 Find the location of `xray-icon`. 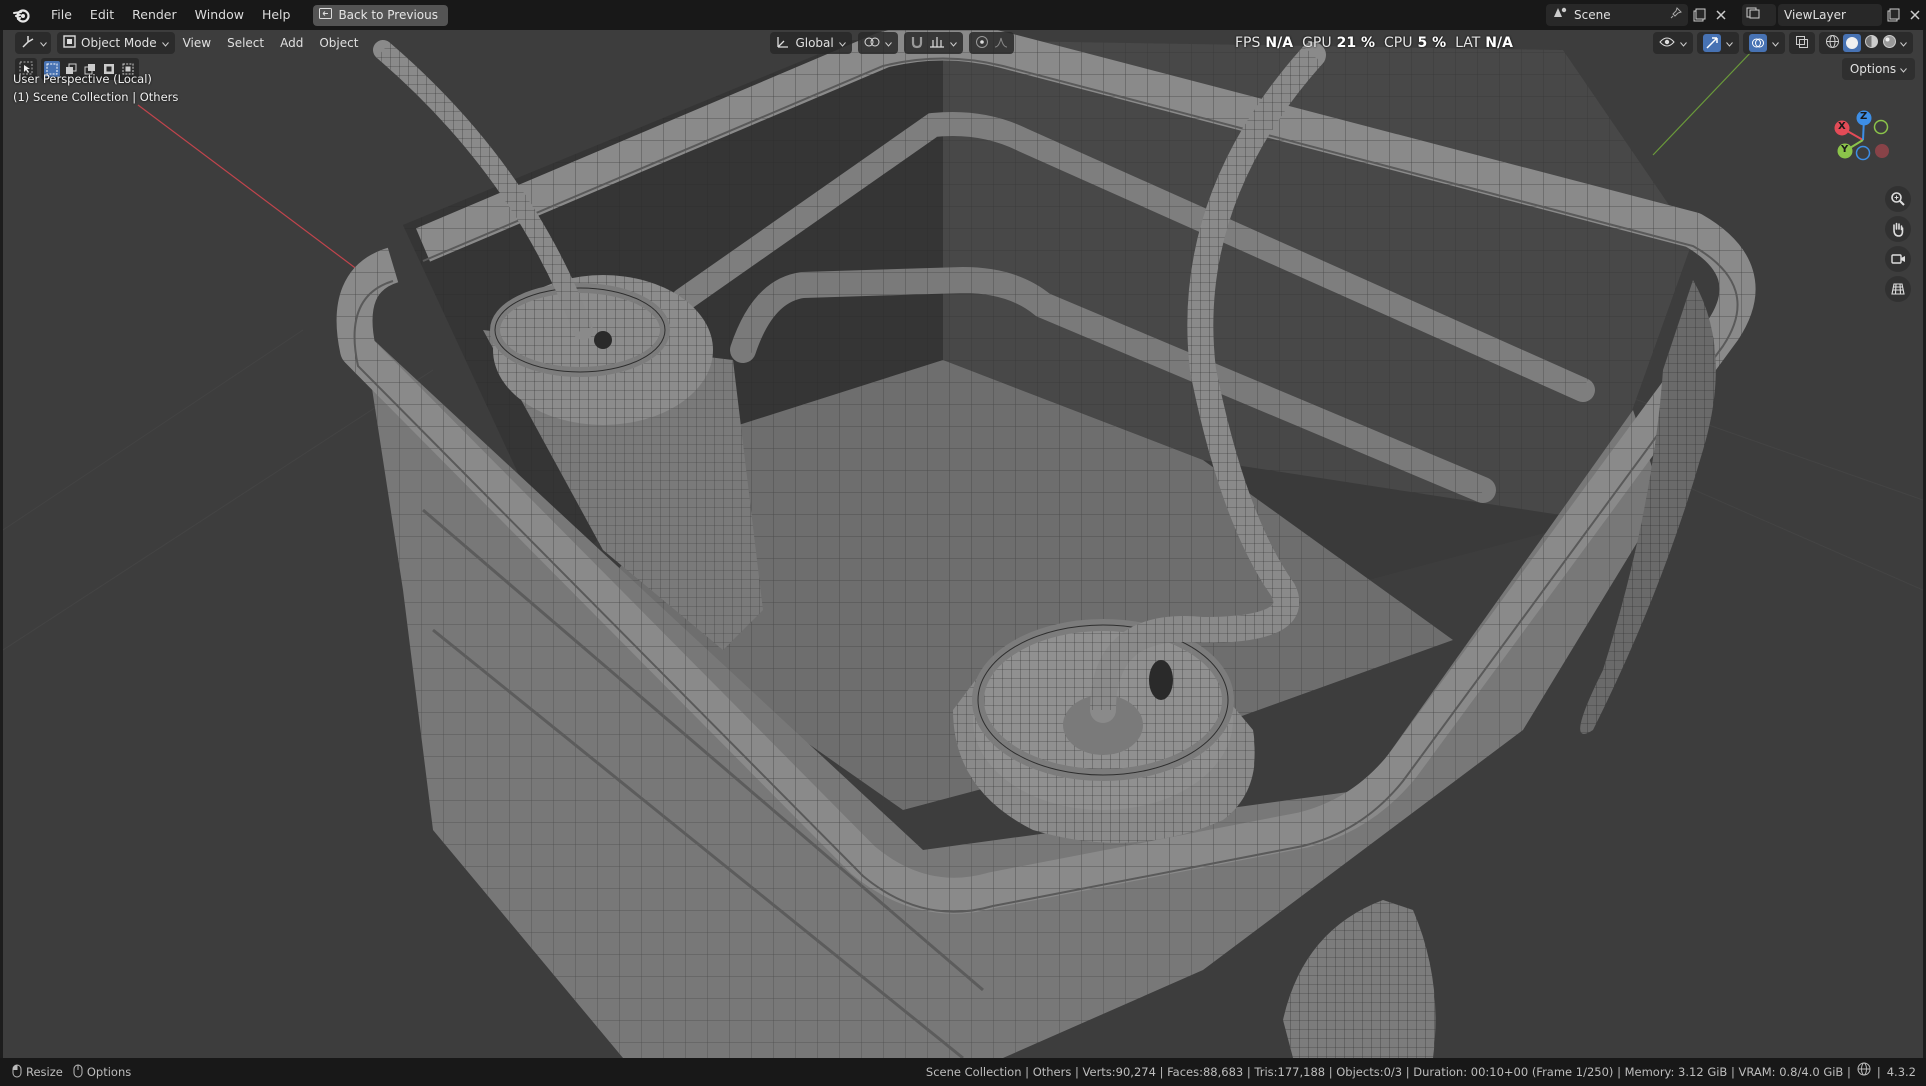

xray-icon is located at coordinates (1802, 43).